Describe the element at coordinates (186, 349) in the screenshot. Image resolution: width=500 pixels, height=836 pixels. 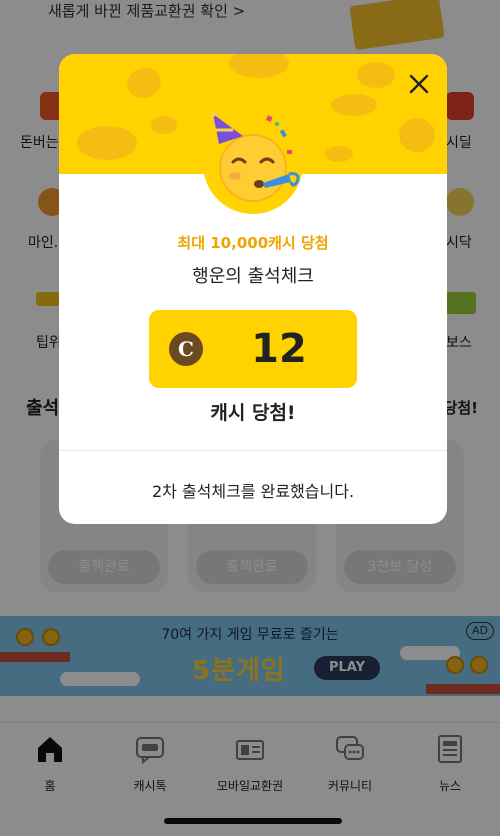
I see `cash-coin-icon: C` at that location.